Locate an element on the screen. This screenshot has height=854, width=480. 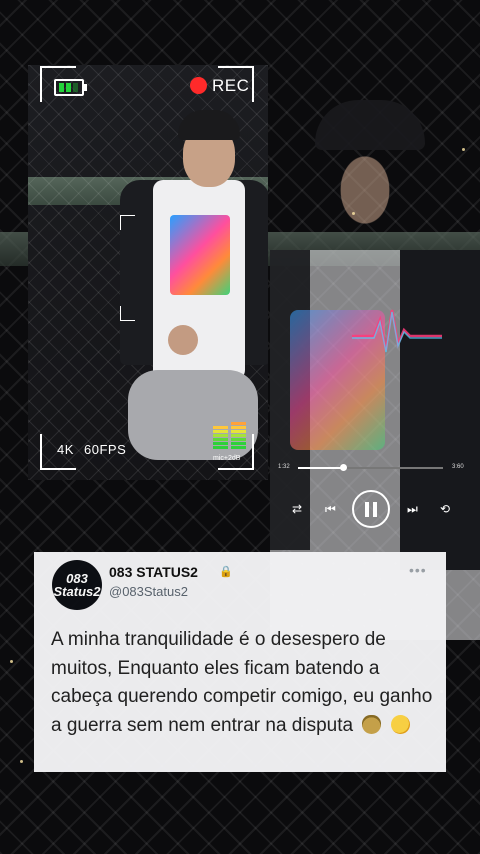
lock-icon: 🔒 is located at coordinates (226, 572).